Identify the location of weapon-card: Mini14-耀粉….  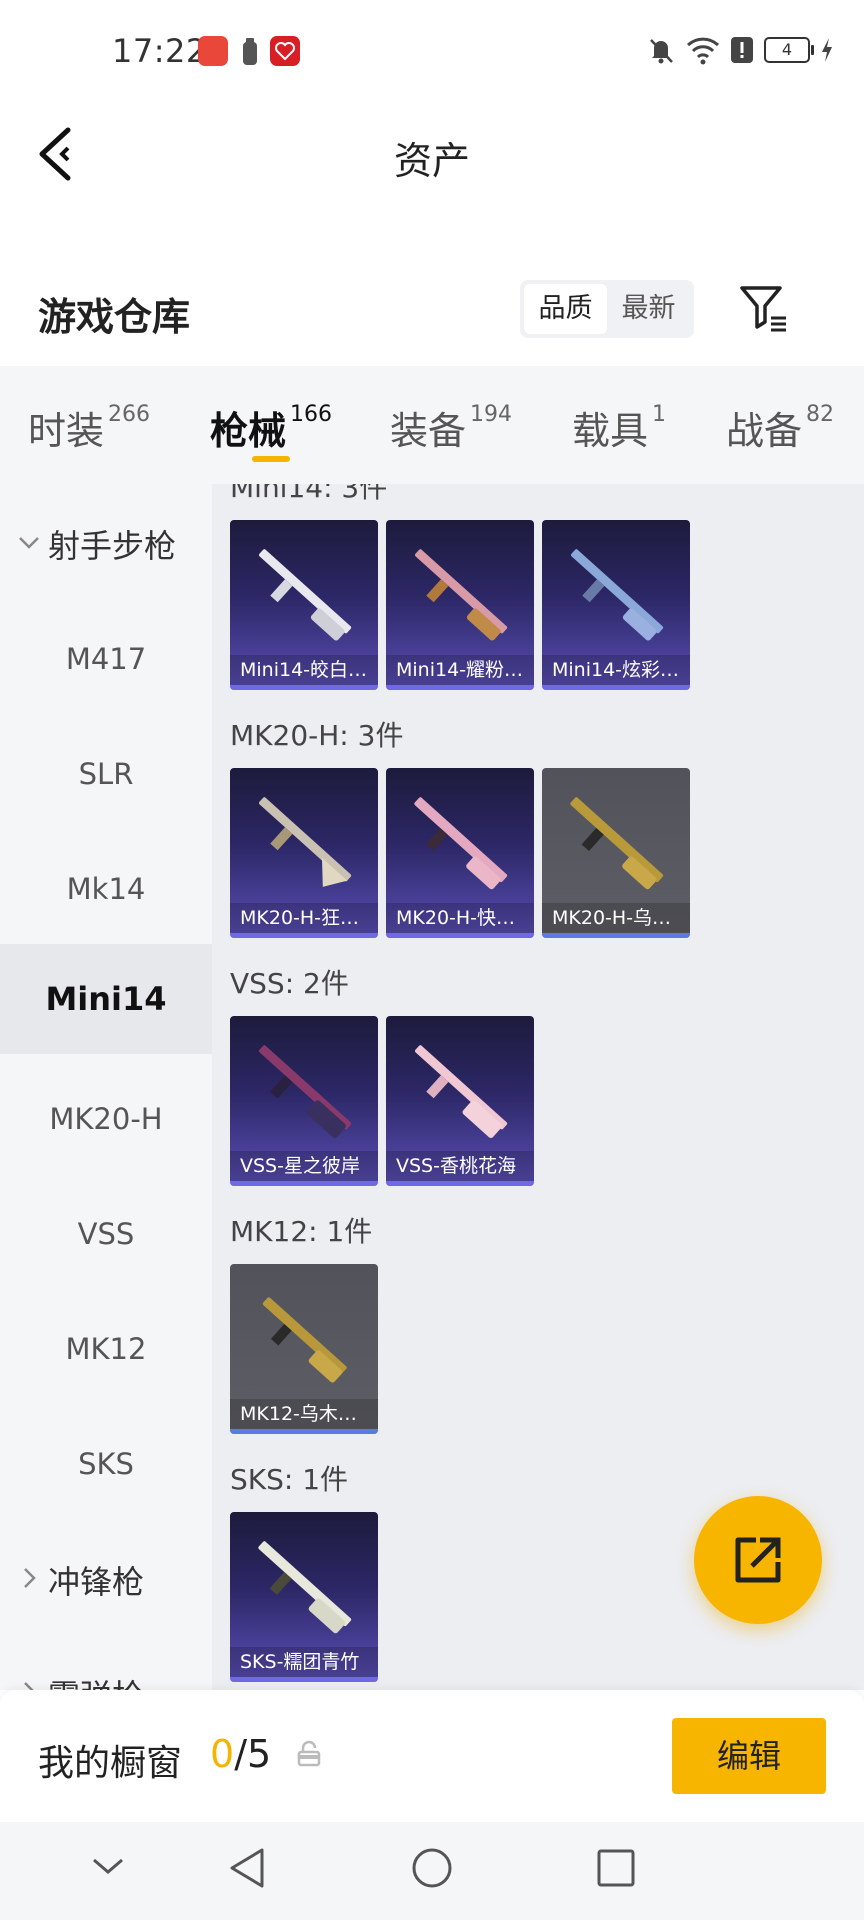
(460, 605).